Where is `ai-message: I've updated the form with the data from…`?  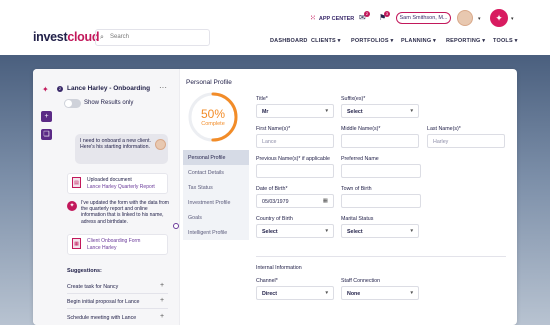 ai-message: I've updated the form with the data from… is located at coordinates (125, 212).